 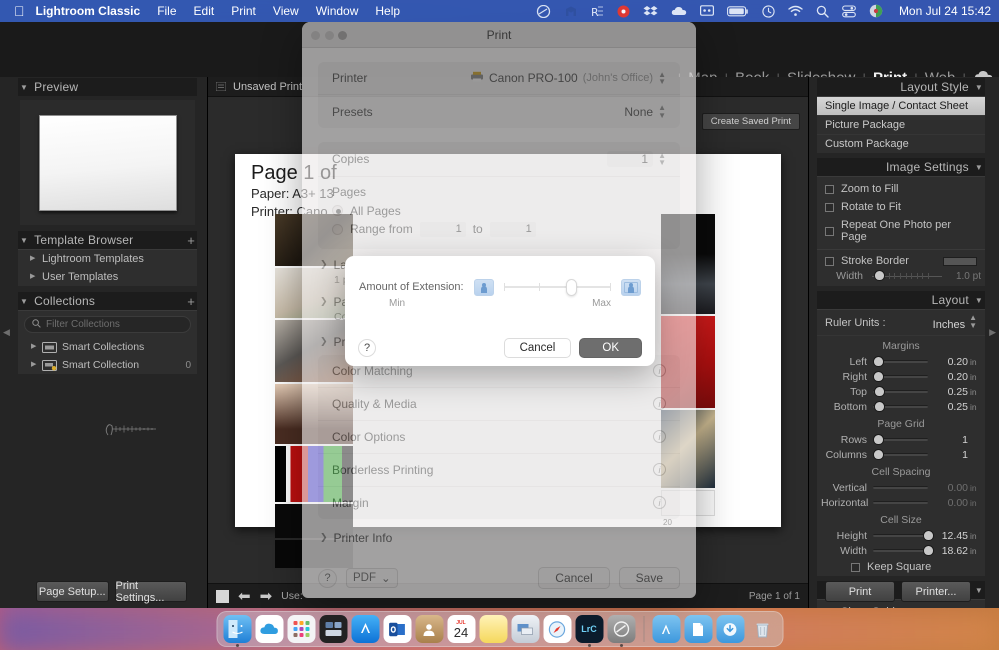 I want to click on ruler-units-value: Inches▲ ▼, so click(x=955, y=323).